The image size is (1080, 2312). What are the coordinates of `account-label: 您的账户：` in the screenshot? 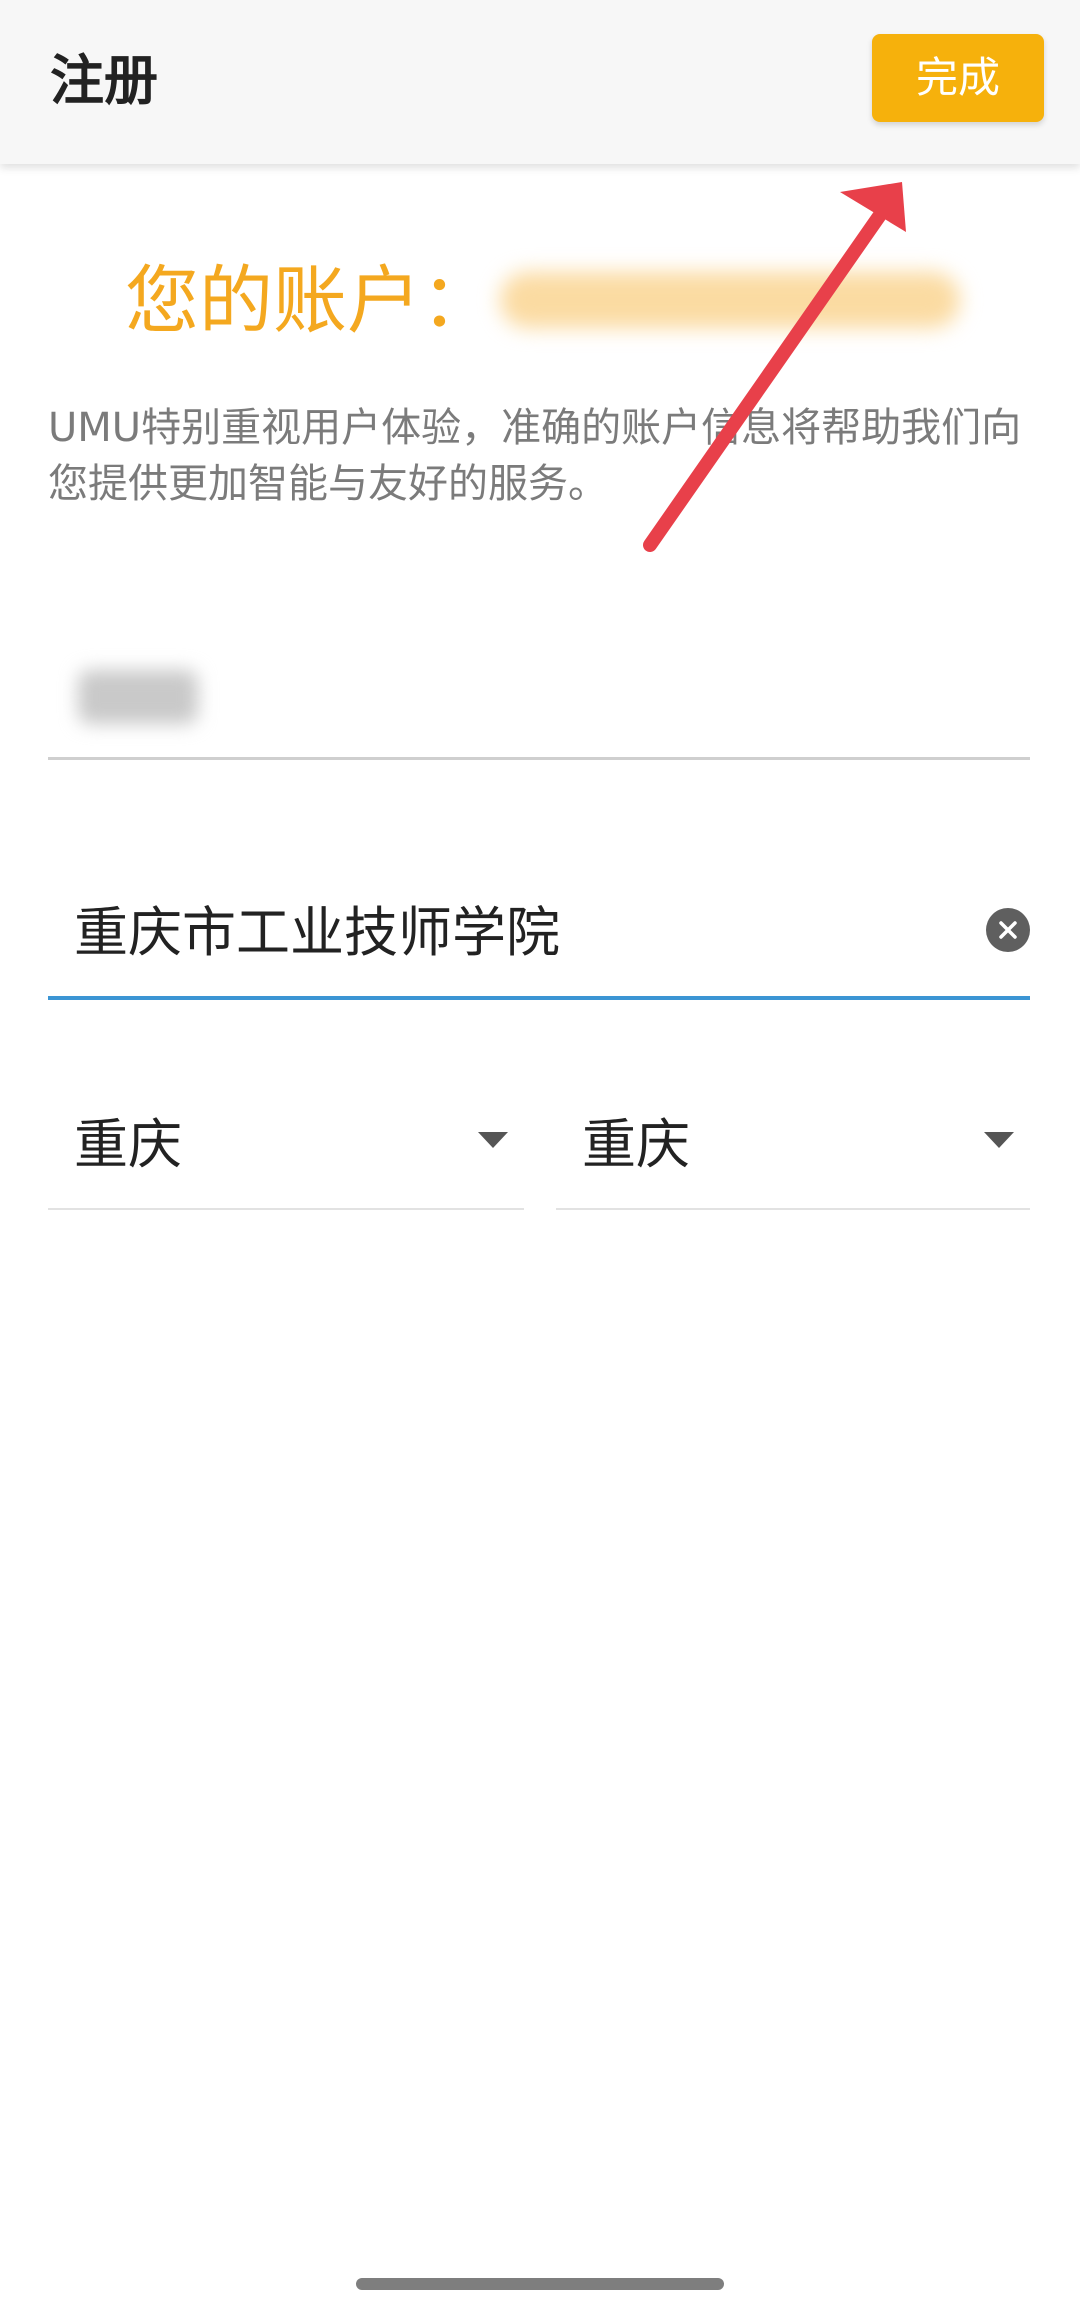 It's located at (310, 301).